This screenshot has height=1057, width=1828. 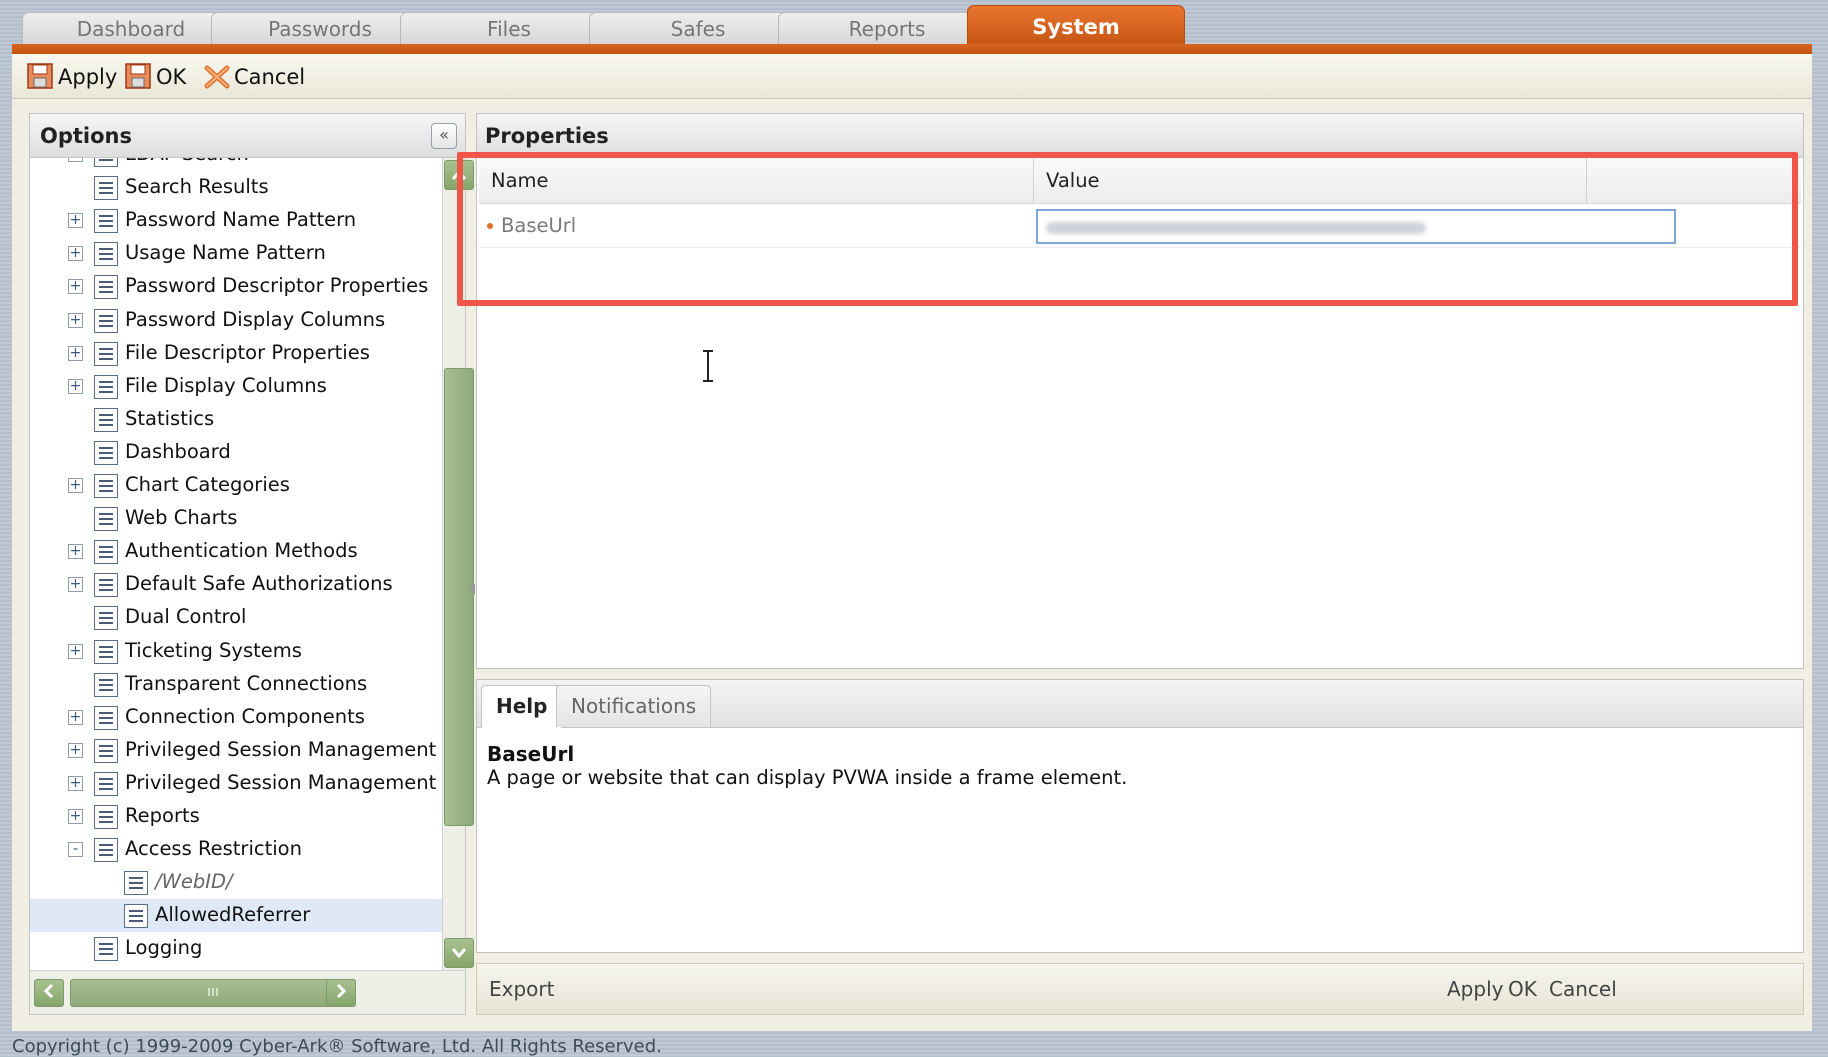 What do you see at coordinates (86, 136) in the screenshot?
I see `options-title: Options` at bounding box center [86, 136].